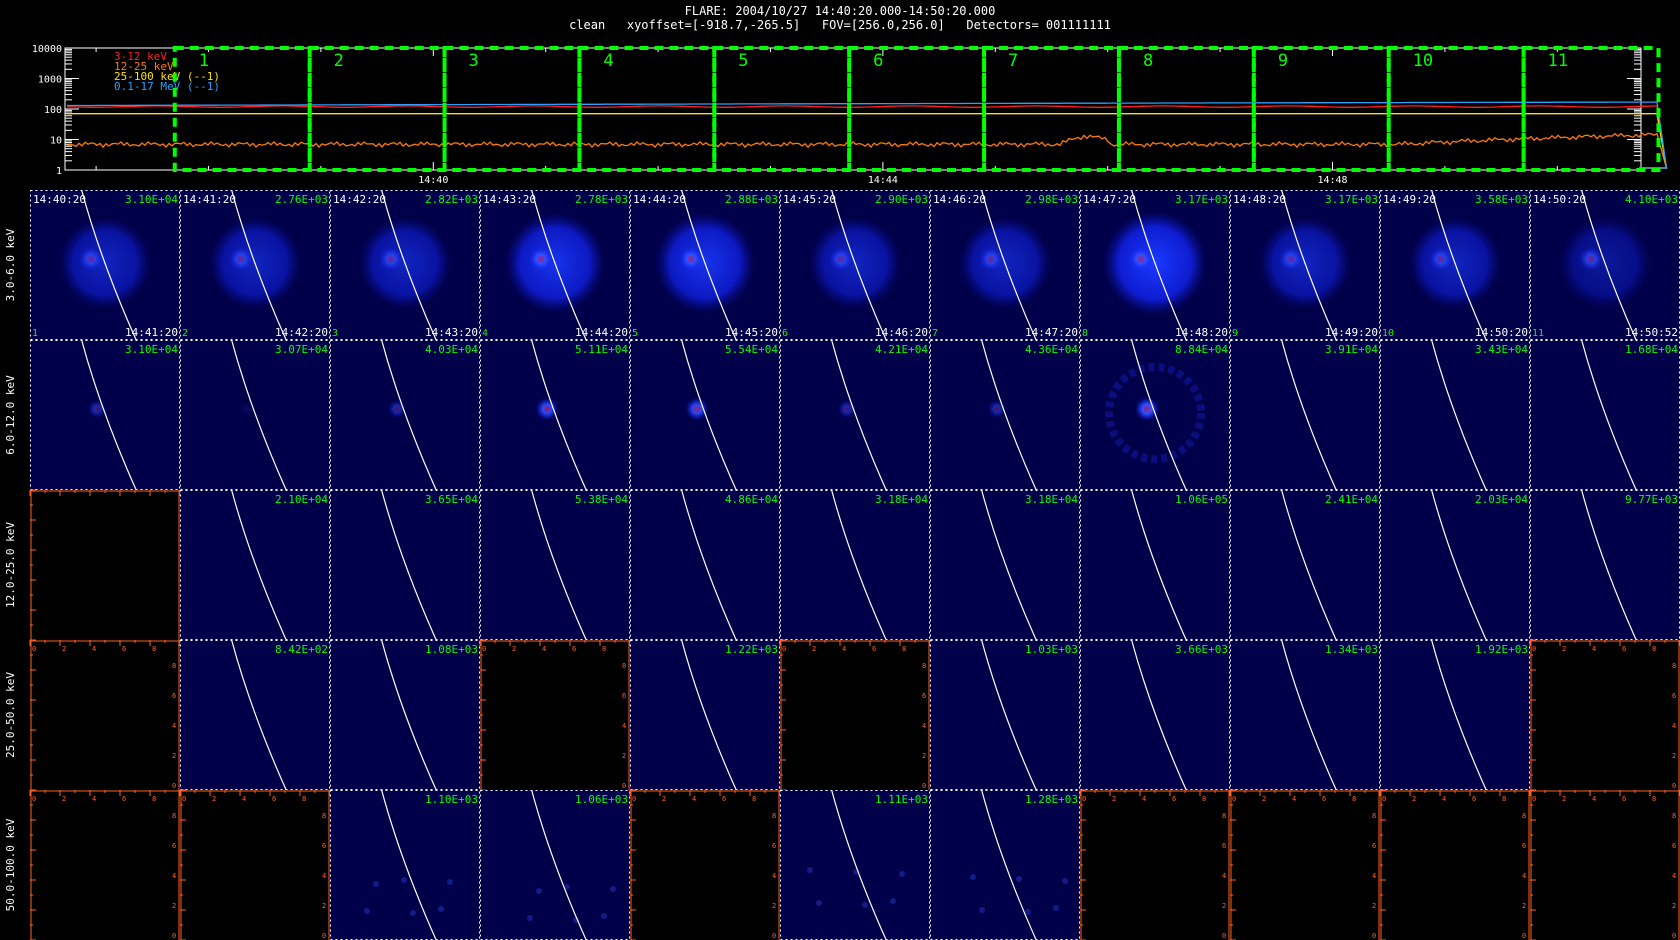  Describe the element at coordinates (405, 865) in the screenshot. I see `image-panel: 1.10E+03` at that location.